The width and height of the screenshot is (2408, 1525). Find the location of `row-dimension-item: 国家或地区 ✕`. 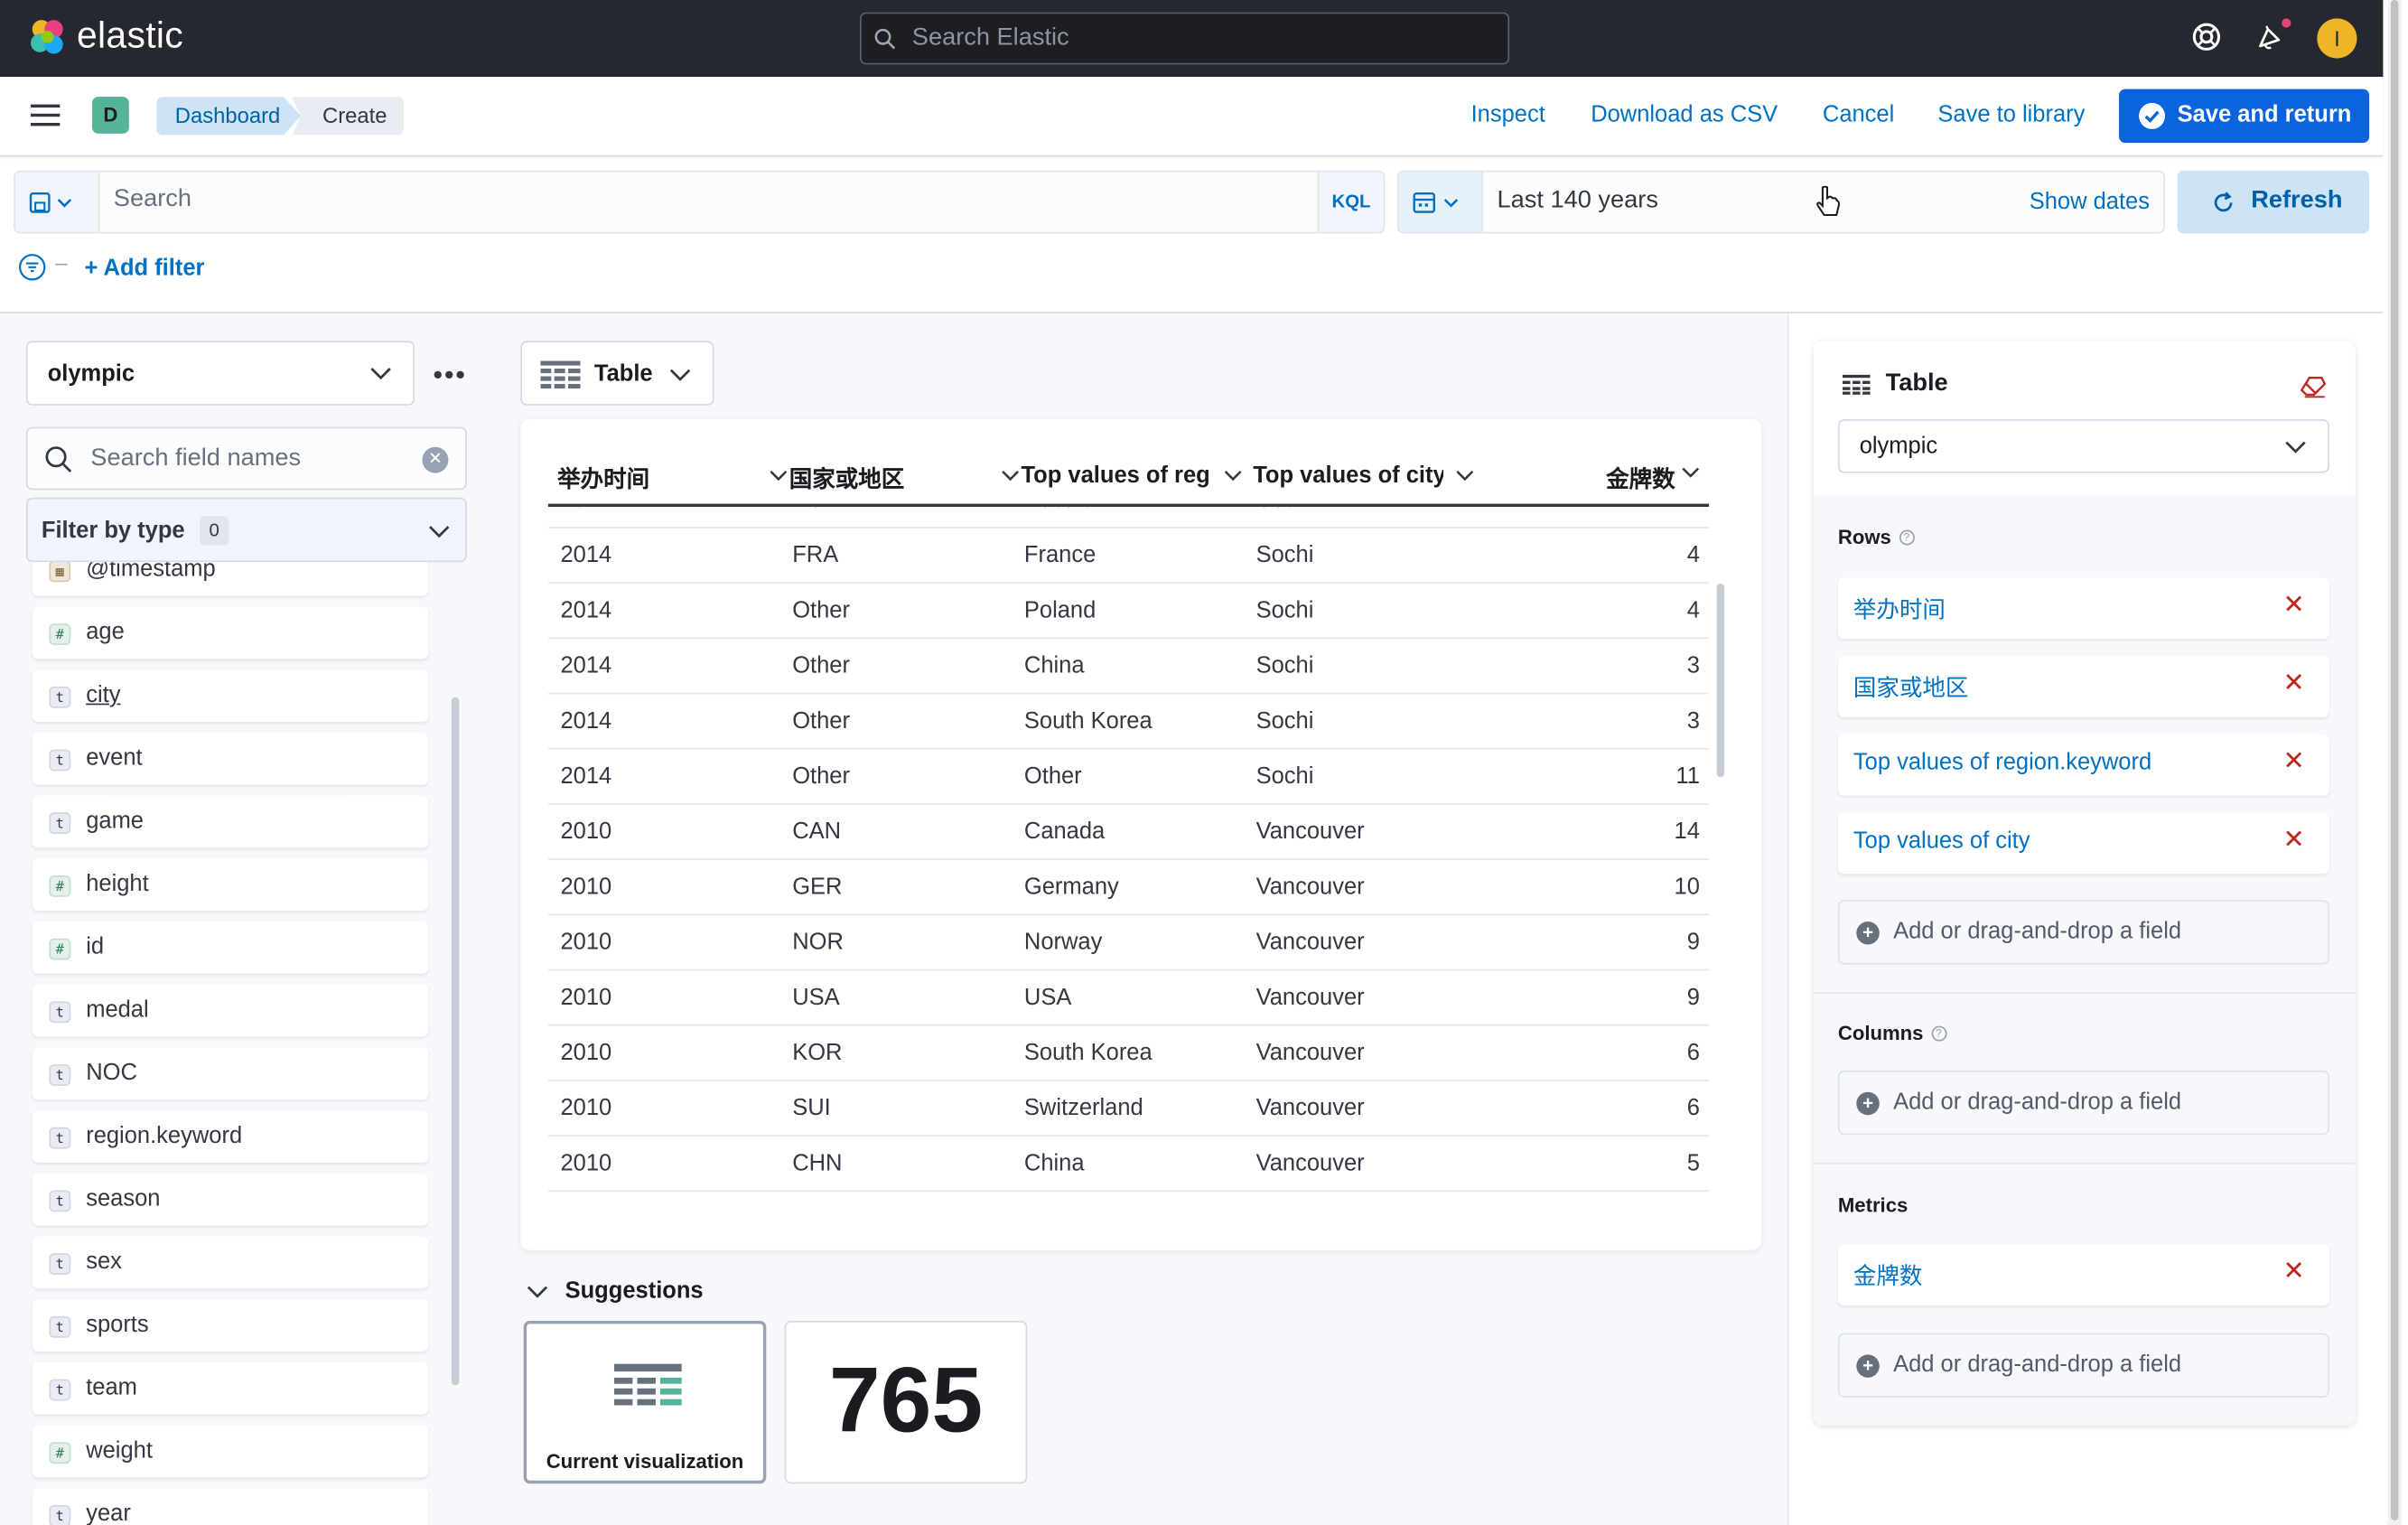

row-dimension-item: 国家或地区 ✕ is located at coordinates (2083, 686).